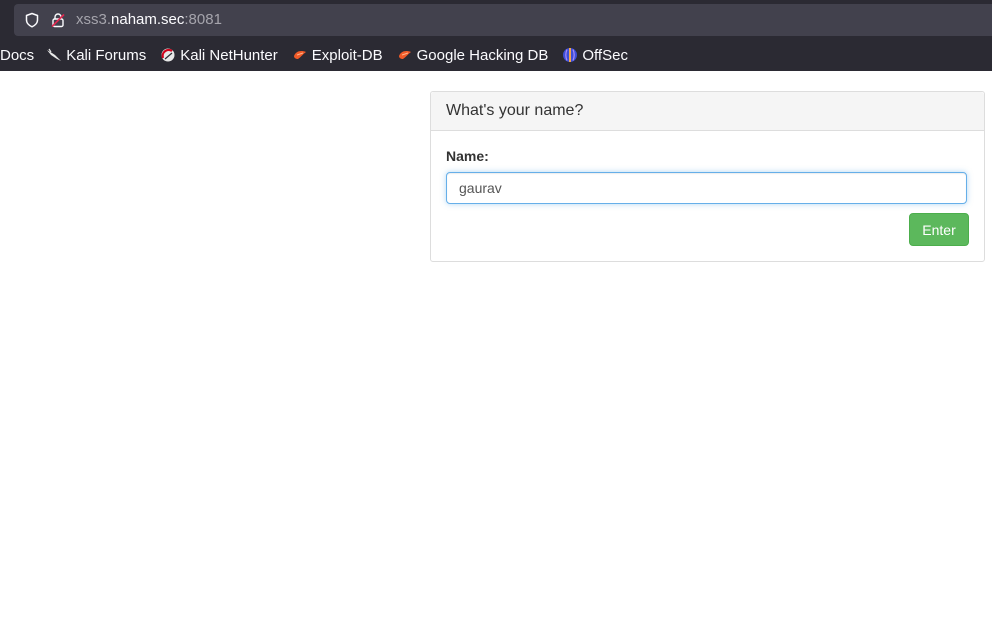 Image resolution: width=992 pixels, height=626 pixels. I want to click on bookmark-kali-forums: Kali Forums, so click(96, 55).